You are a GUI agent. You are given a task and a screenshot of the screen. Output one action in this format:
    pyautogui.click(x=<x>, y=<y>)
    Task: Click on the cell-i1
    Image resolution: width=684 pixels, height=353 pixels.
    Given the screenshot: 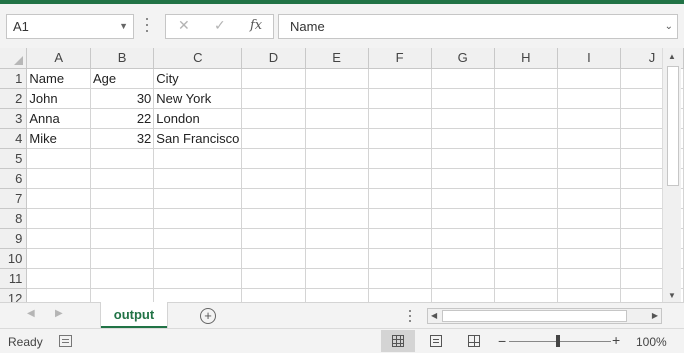 What is the action you would take?
    pyautogui.click(x=589, y=78)
    